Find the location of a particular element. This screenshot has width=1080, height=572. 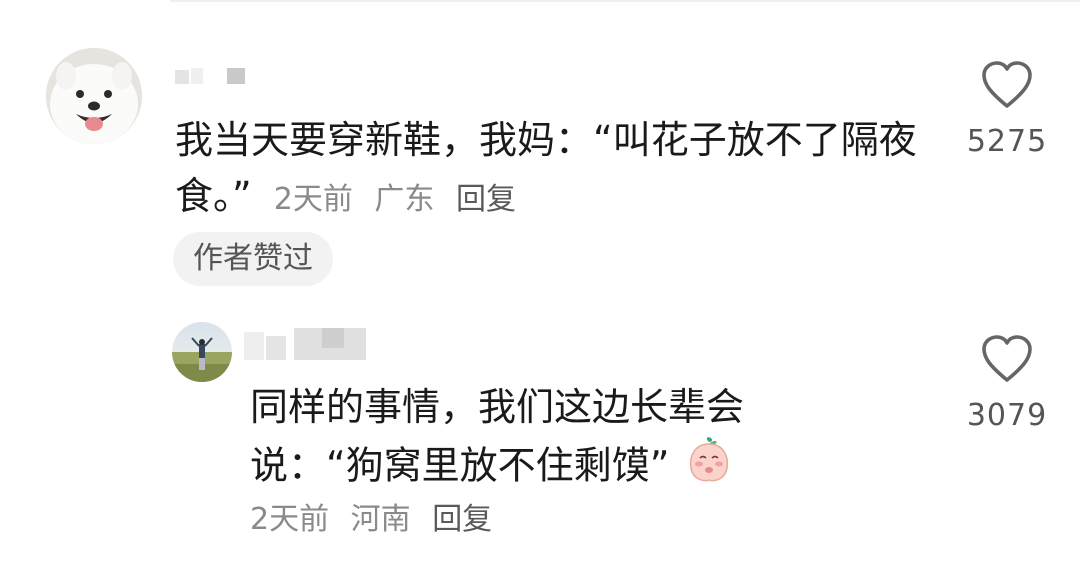

comment-time: 2天前 is located at coordinates (313, 199).